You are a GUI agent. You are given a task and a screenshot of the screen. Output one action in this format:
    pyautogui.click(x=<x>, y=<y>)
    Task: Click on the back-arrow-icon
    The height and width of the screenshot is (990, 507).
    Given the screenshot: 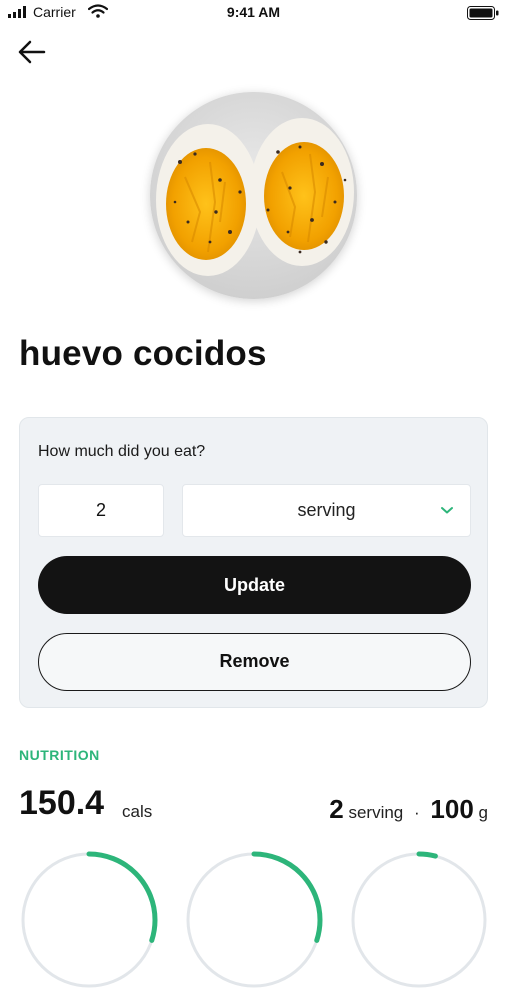 What is the action you would take?
    pyautogui.click(x=32, y=52)
    